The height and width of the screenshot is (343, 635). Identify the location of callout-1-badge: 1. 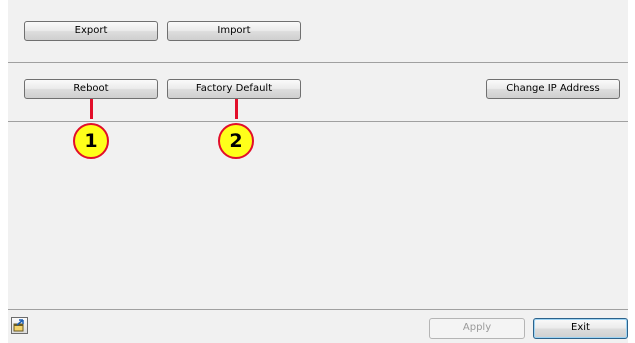
(91, 141).